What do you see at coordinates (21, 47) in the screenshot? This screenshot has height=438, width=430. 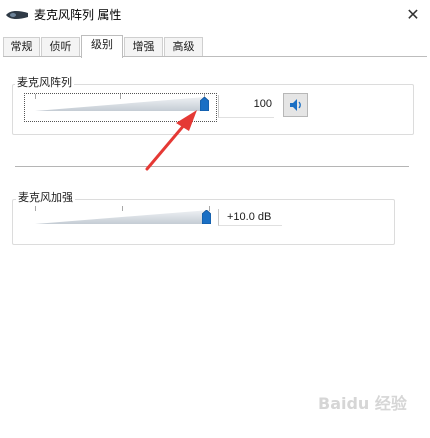 I see `tab-general: 常规` at bounding box center [21, 47].